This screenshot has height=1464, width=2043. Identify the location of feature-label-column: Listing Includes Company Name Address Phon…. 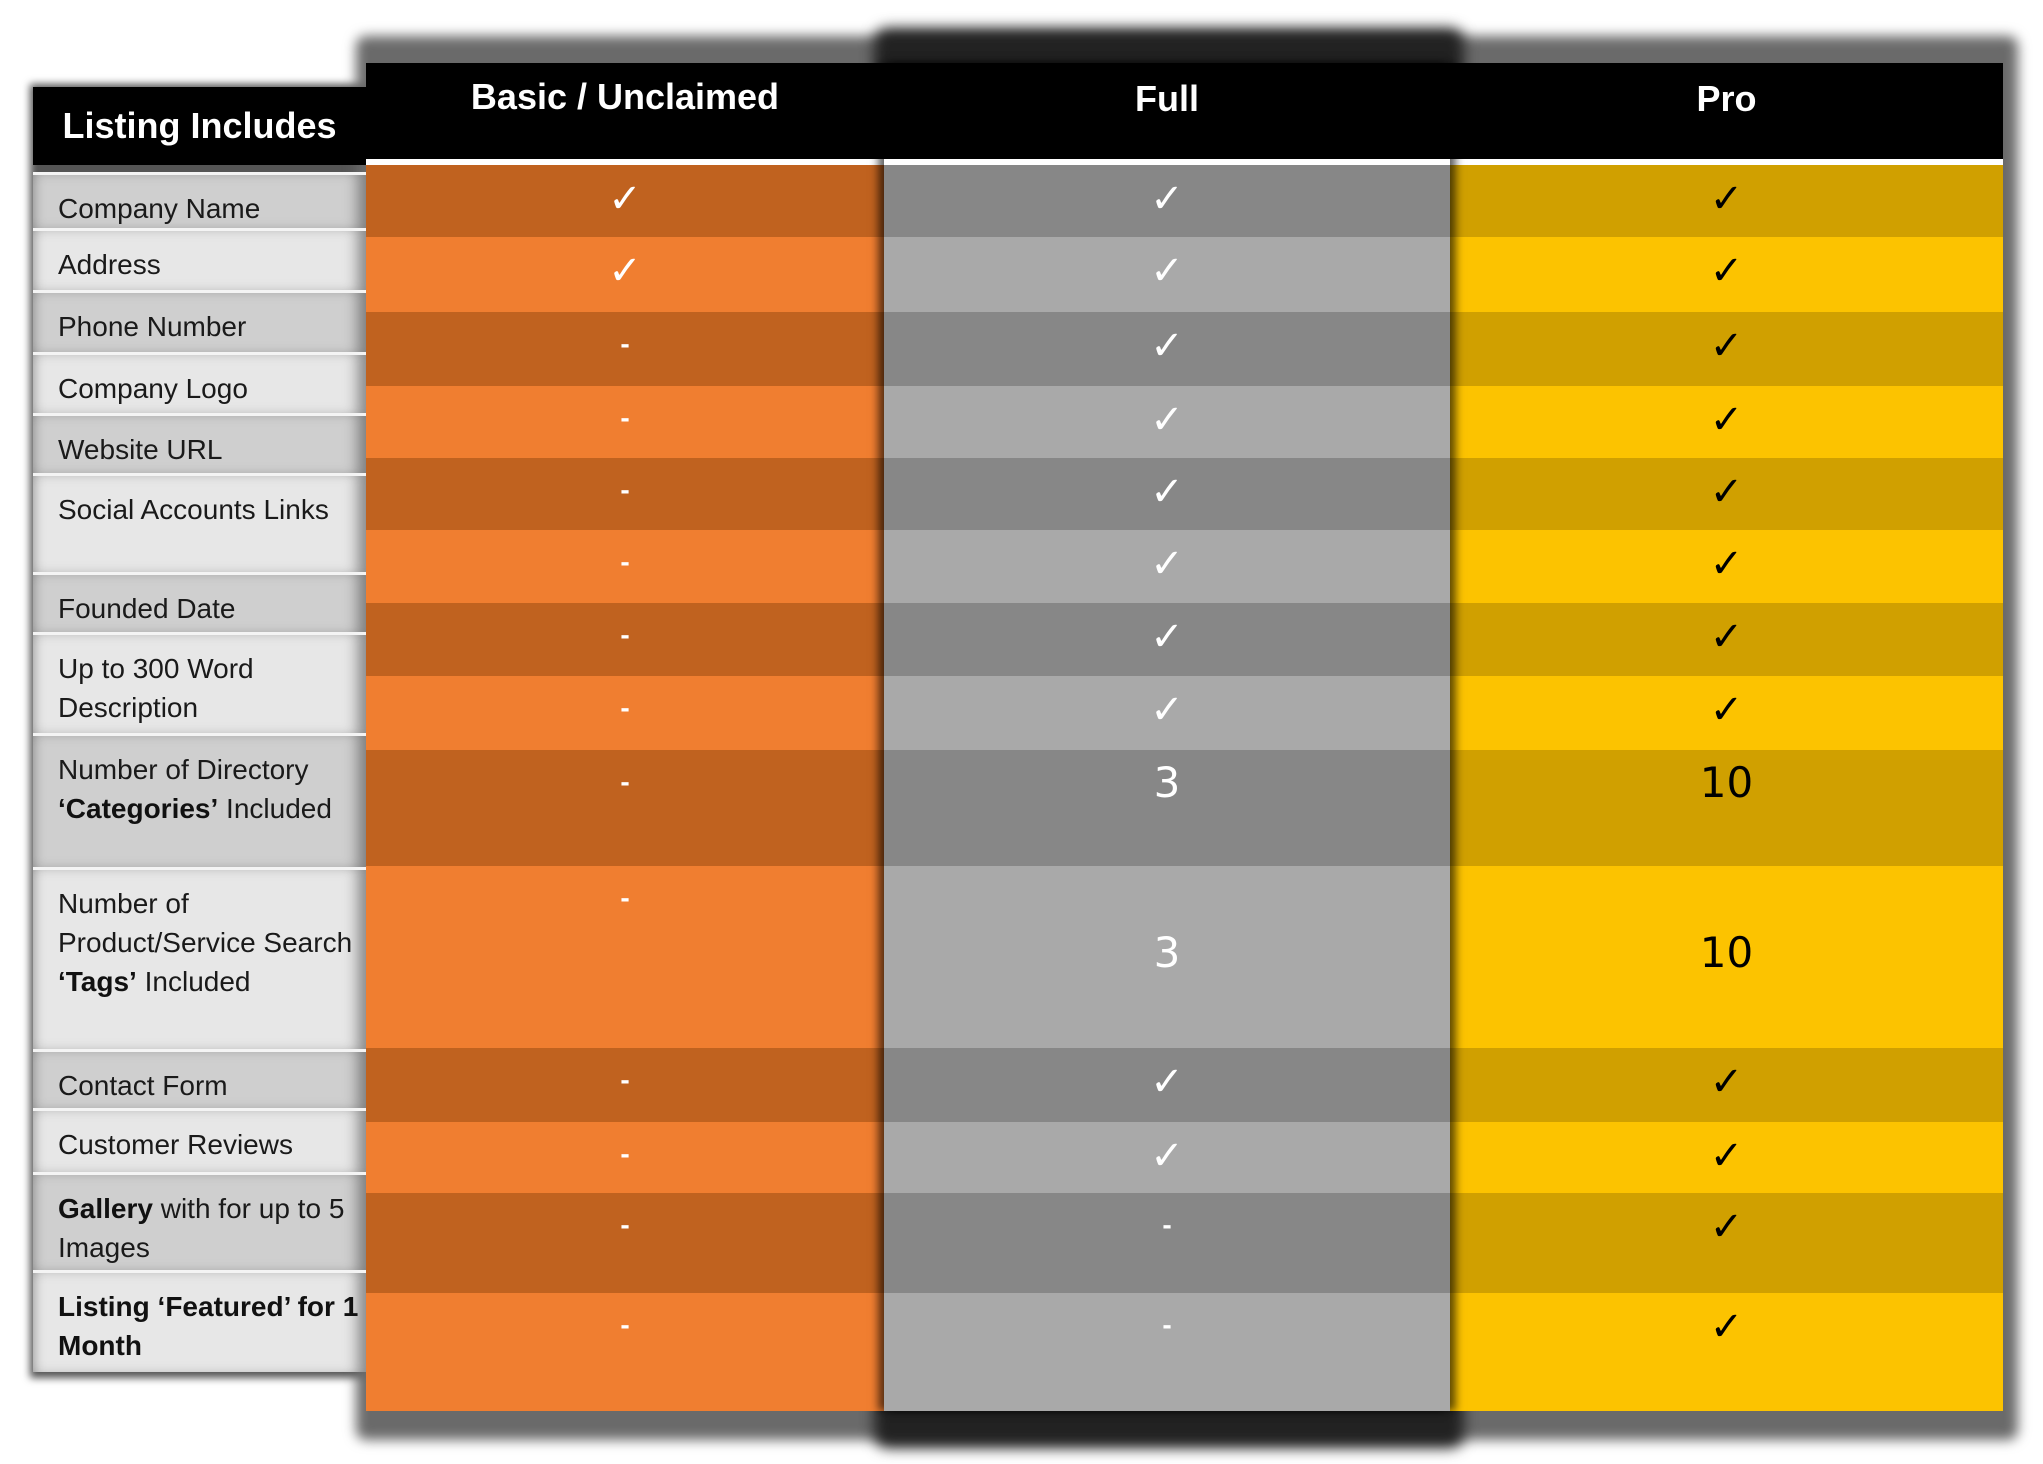
(199, 729).